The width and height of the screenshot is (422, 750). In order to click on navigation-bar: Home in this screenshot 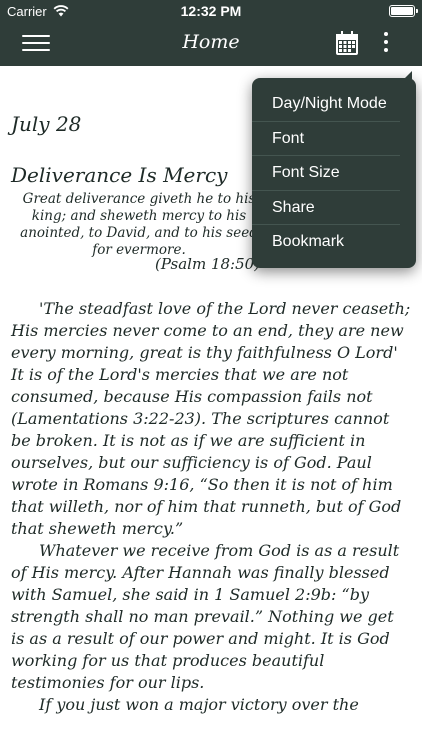, I will do `click(211, 44)`.